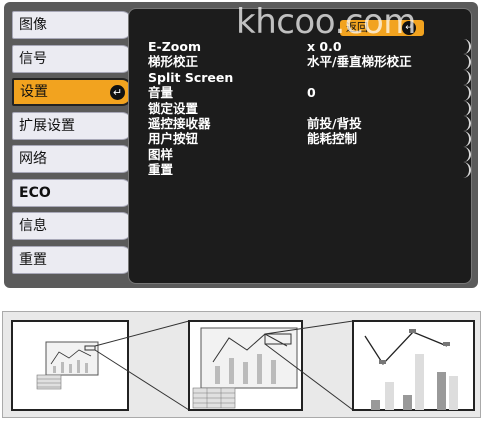  What do you see at coordinates (306, 154) in the screenshot?
I see `setting-row-pattern: 图样` at bounding box center [306, 154].